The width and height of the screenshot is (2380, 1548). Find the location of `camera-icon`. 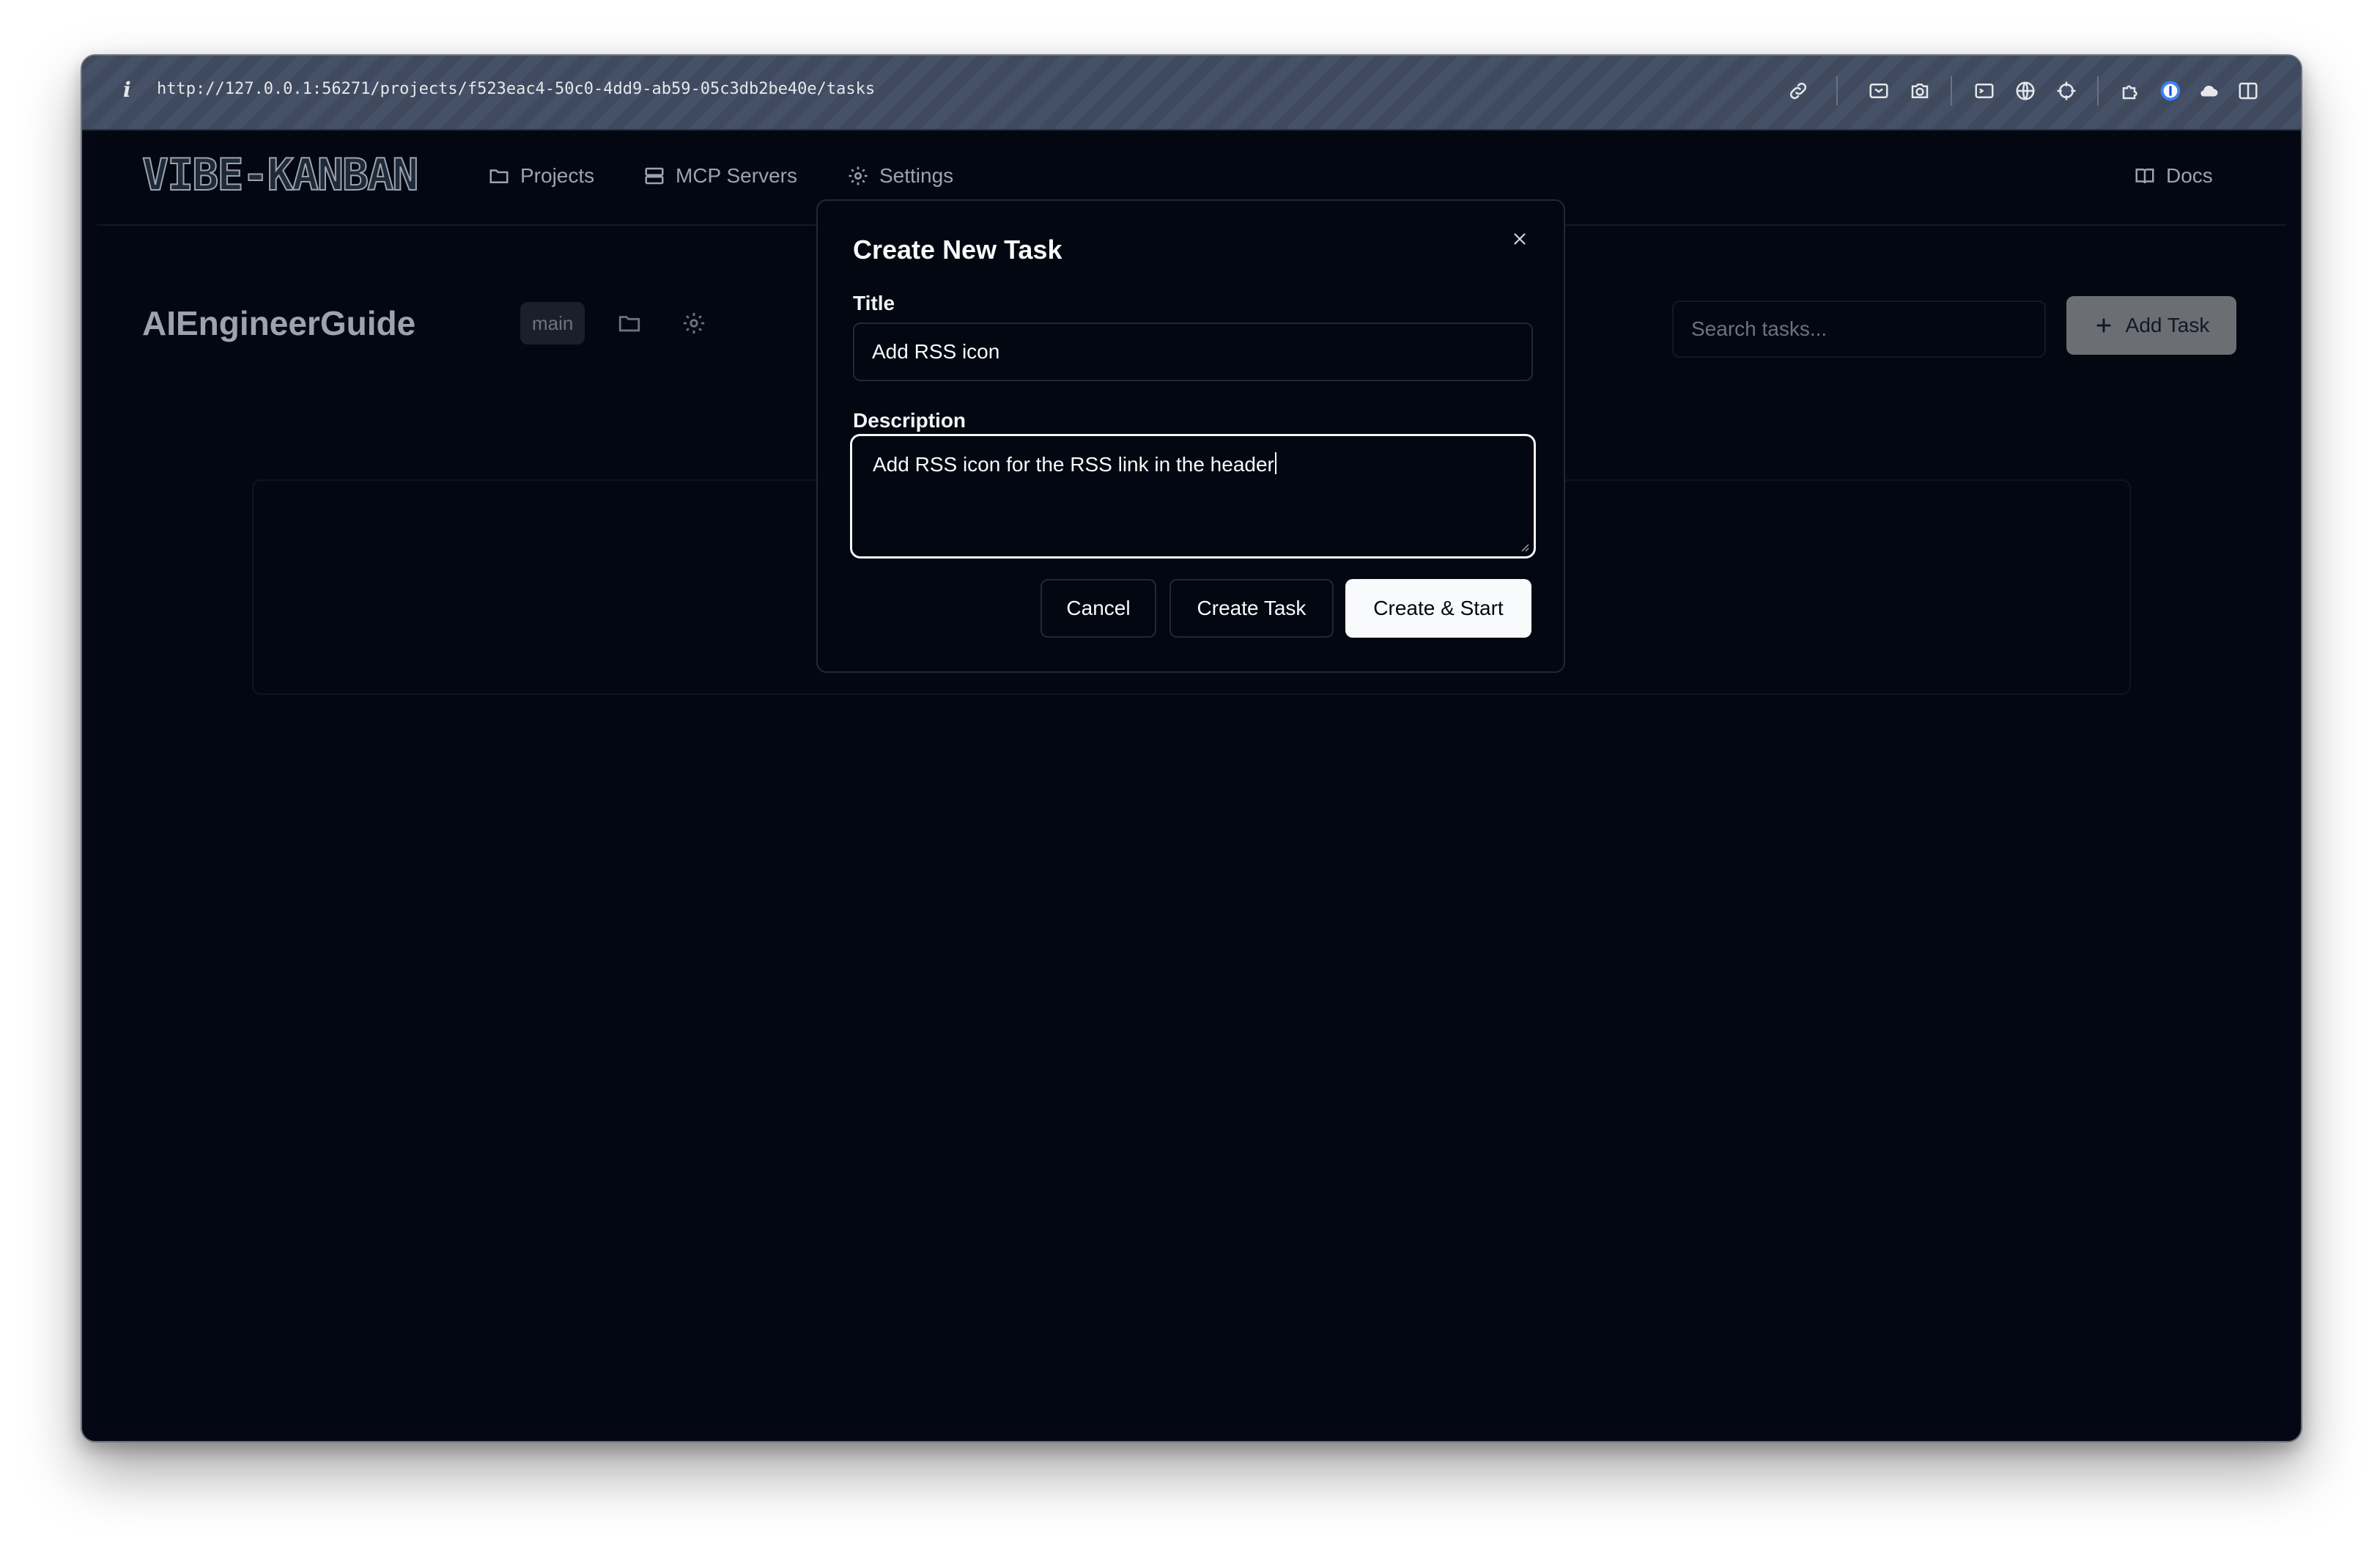

camera-icon is located at coordinates (1919, 91).